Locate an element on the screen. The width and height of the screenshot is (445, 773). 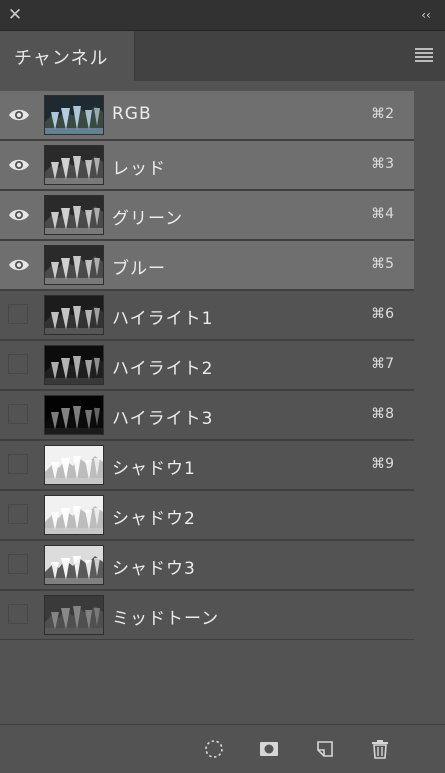
channel-shortcut: ⌘6 is located at coordinates (382, 314).